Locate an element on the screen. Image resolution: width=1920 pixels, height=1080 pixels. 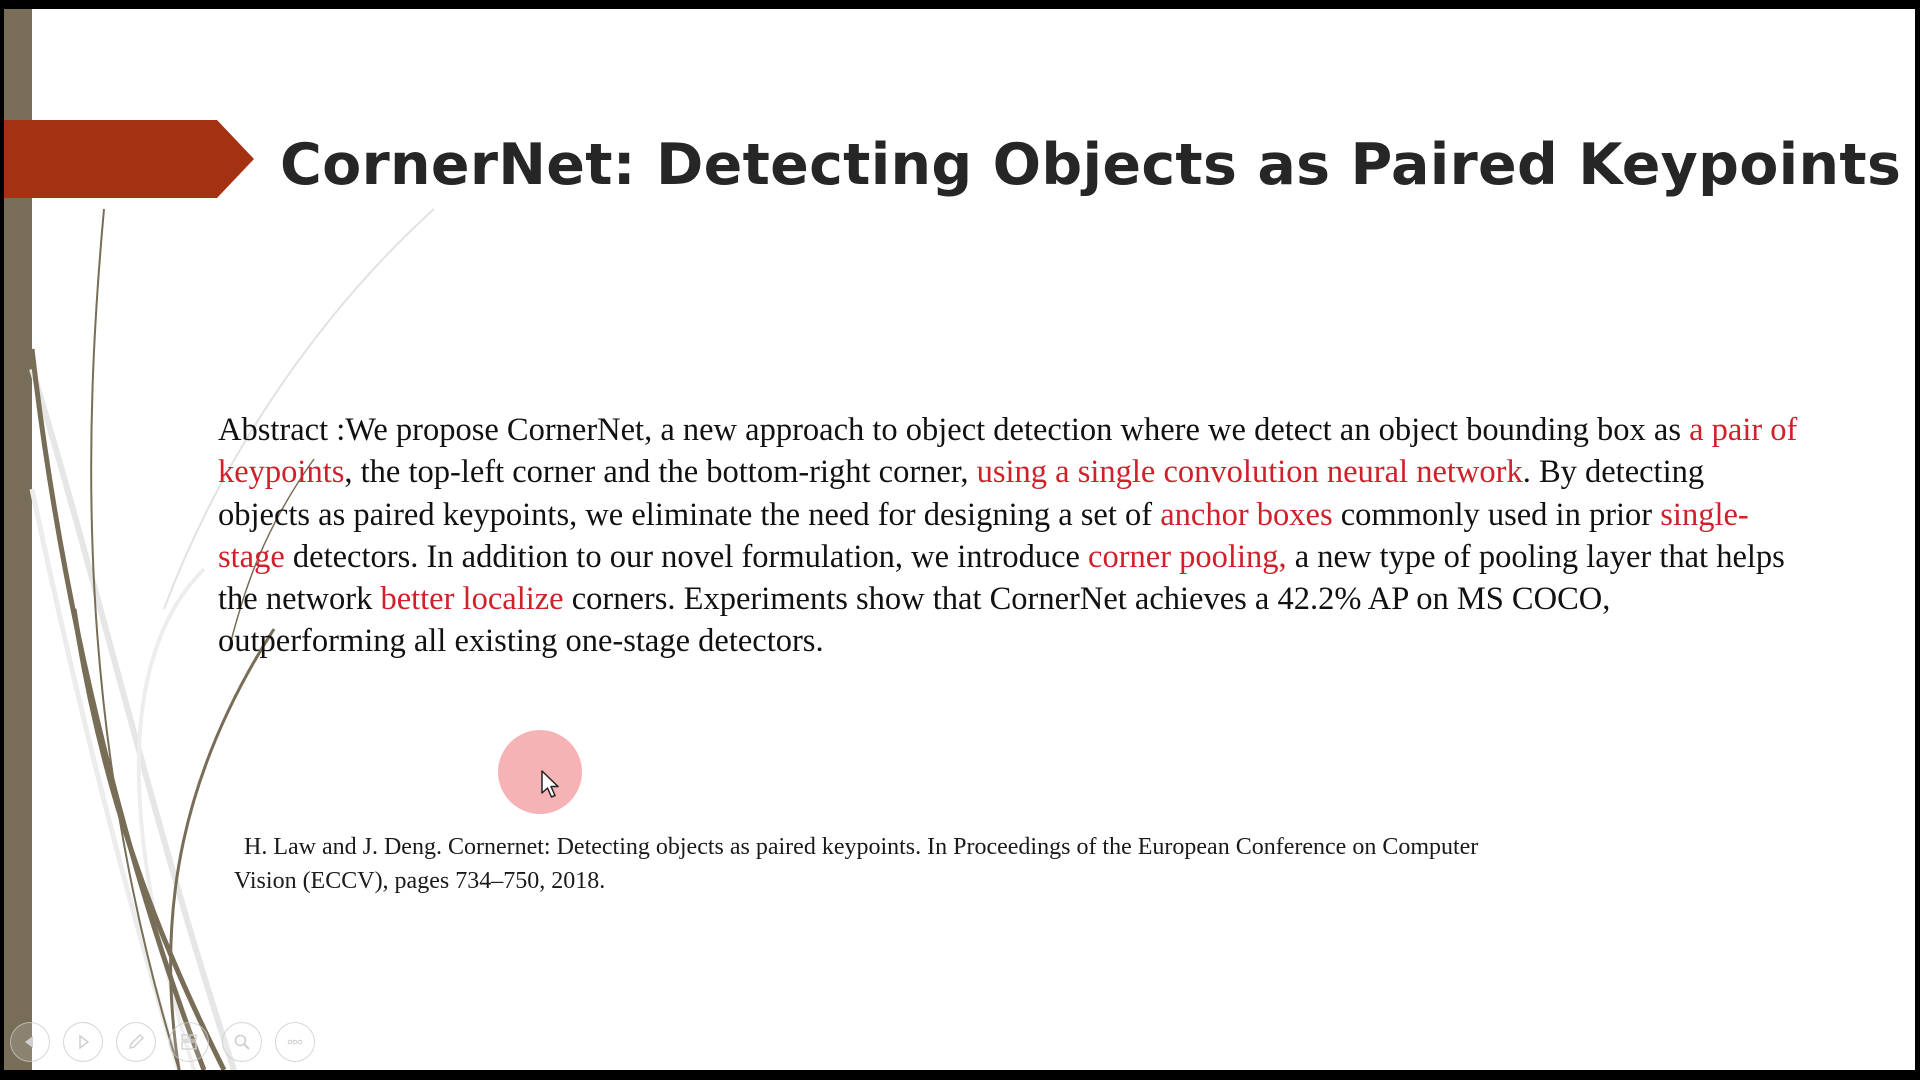
next-slide-button is located at coordinates (83, 1042).